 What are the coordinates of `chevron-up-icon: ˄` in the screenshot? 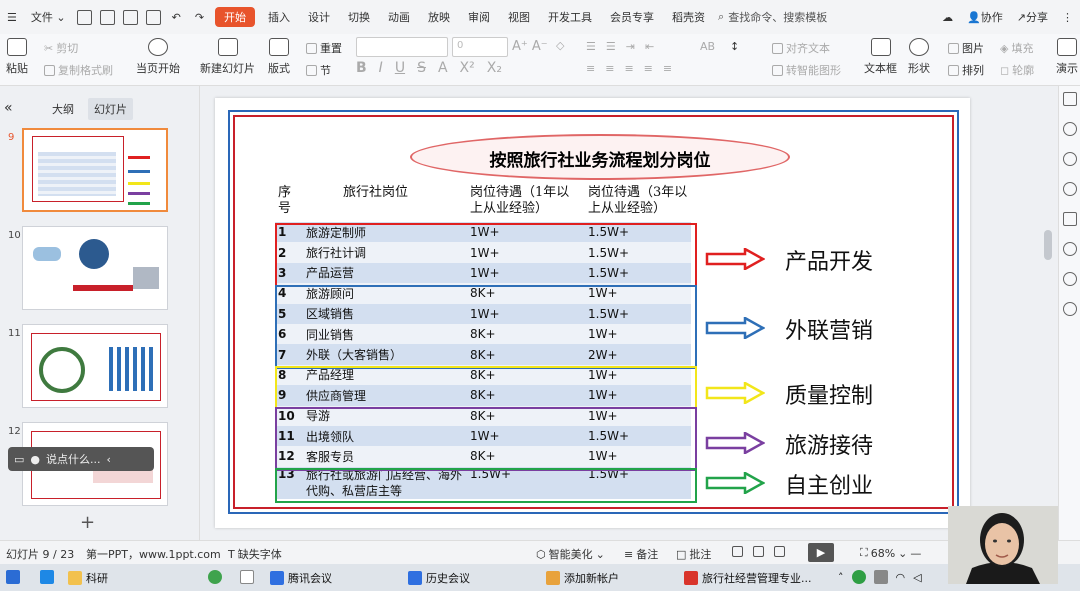 It's located at (841, 577).